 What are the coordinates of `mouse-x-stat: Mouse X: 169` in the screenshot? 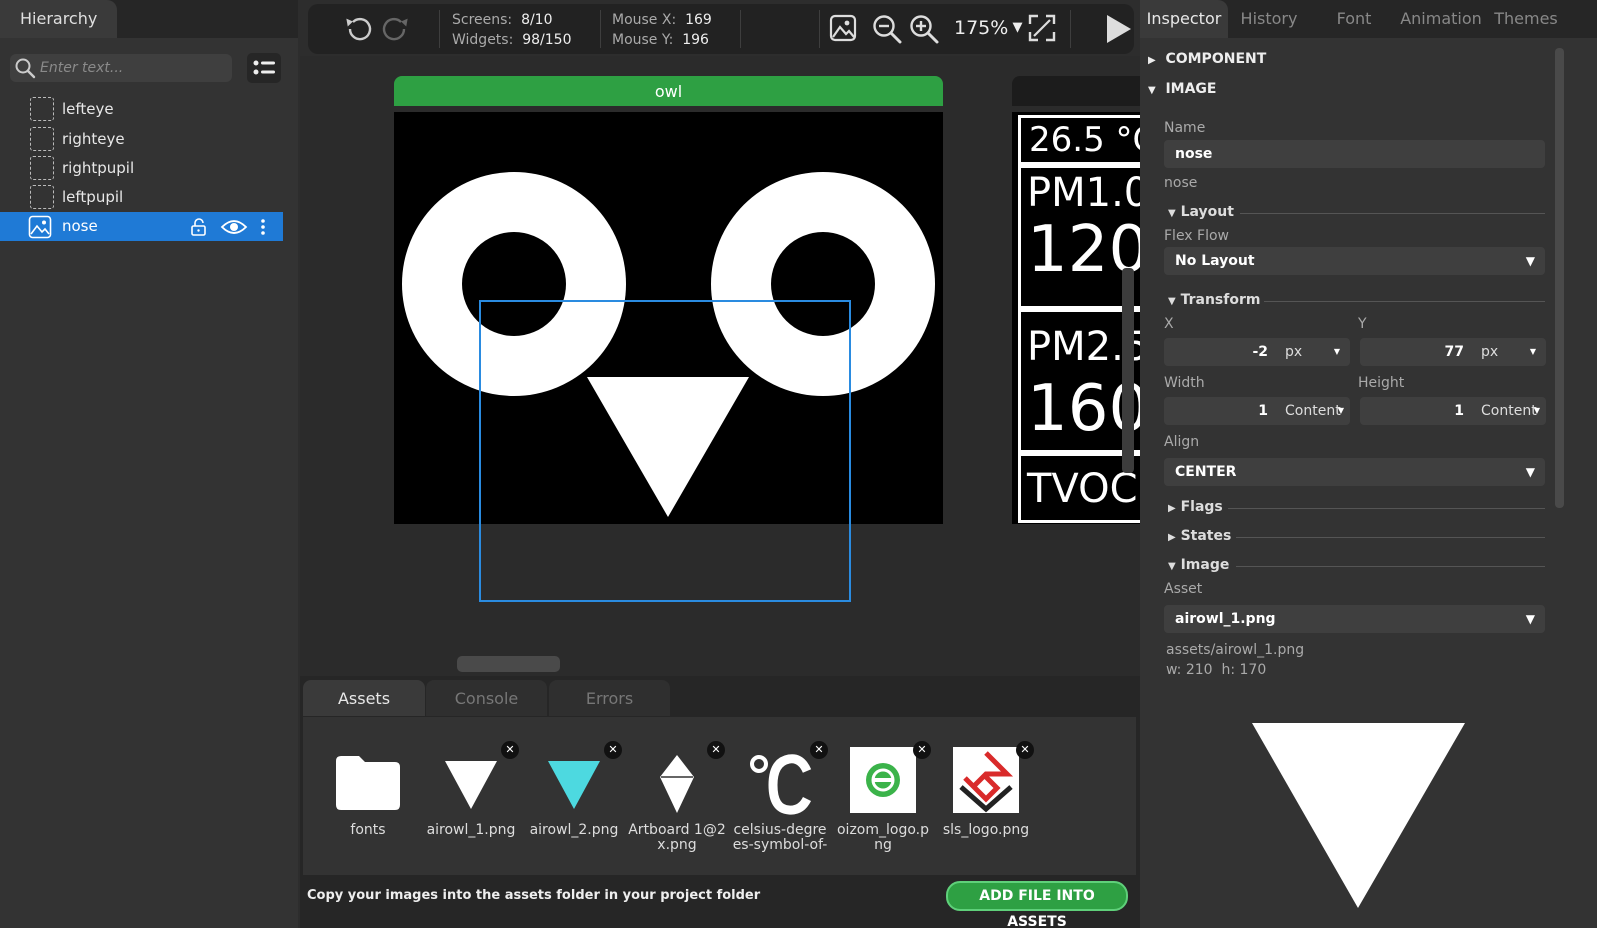 It's located at (662, 20).